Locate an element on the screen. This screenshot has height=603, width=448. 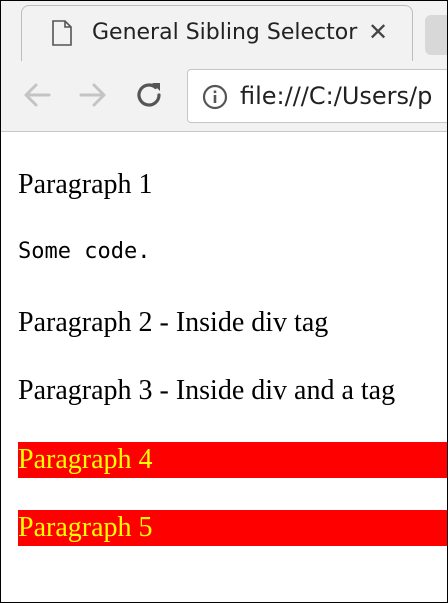
paragraph-5: Paragraph 5 is located at coordinates (232, 528).